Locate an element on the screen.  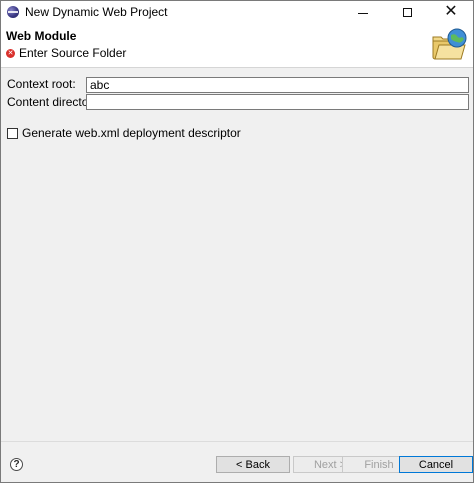
window-title: New Dynamic Web Project is located at coordinates (96, 12).